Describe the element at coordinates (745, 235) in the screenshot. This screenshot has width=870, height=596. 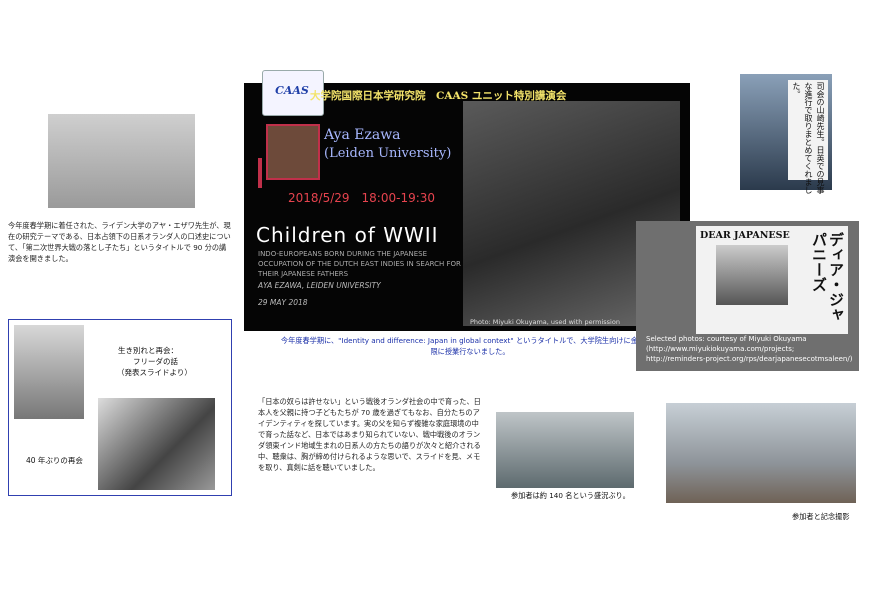
I see `book-title: DEAR JAPANESE` at that location.